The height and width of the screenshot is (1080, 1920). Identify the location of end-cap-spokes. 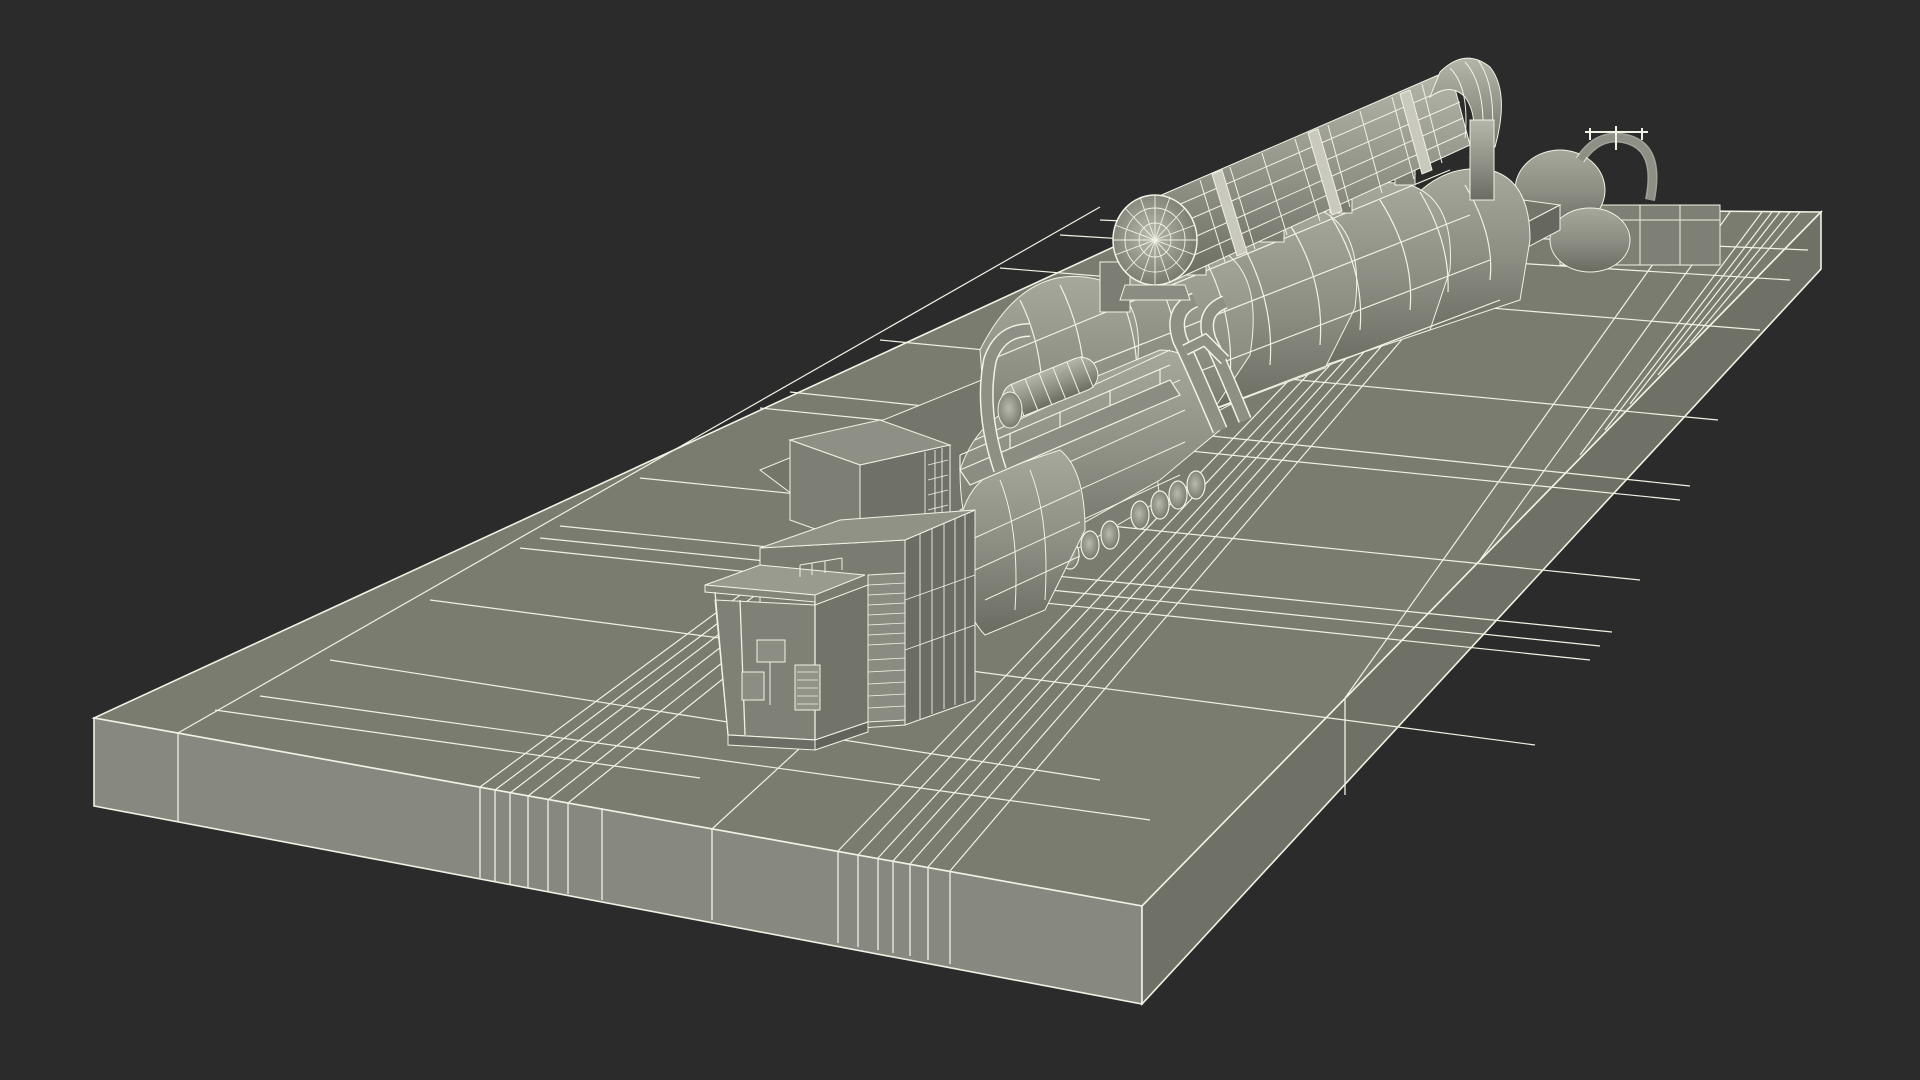
(1155, 240).